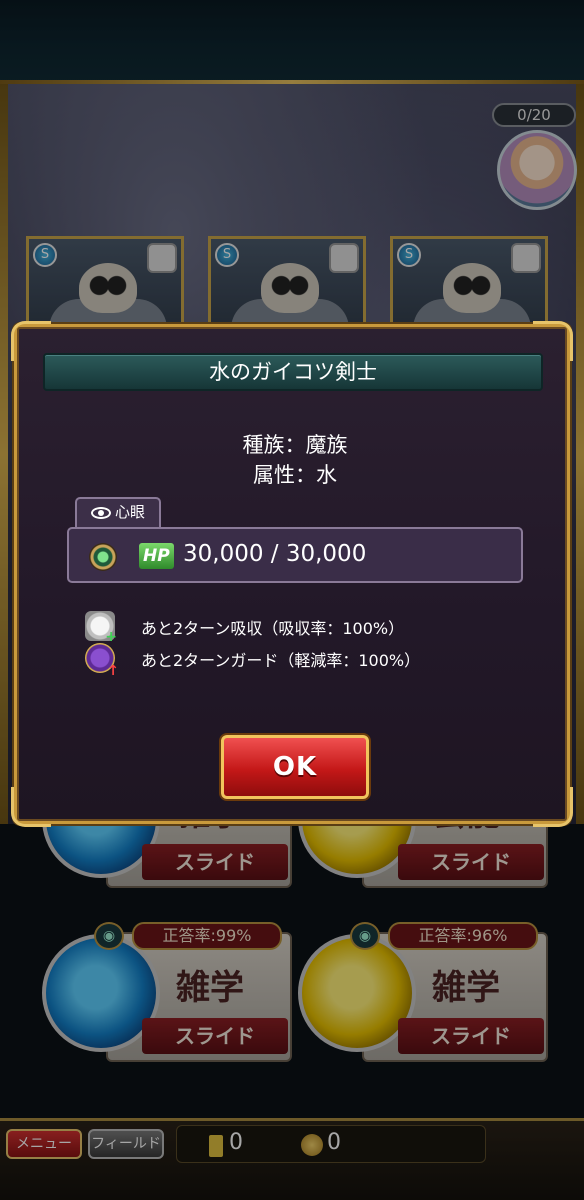 This screenshot has width=584, height=1200. What do you see at coordinates (275, 554) in the screenshot?
I see `hp-value: 30,000 / 30,000` at bounding box center [275, 554].